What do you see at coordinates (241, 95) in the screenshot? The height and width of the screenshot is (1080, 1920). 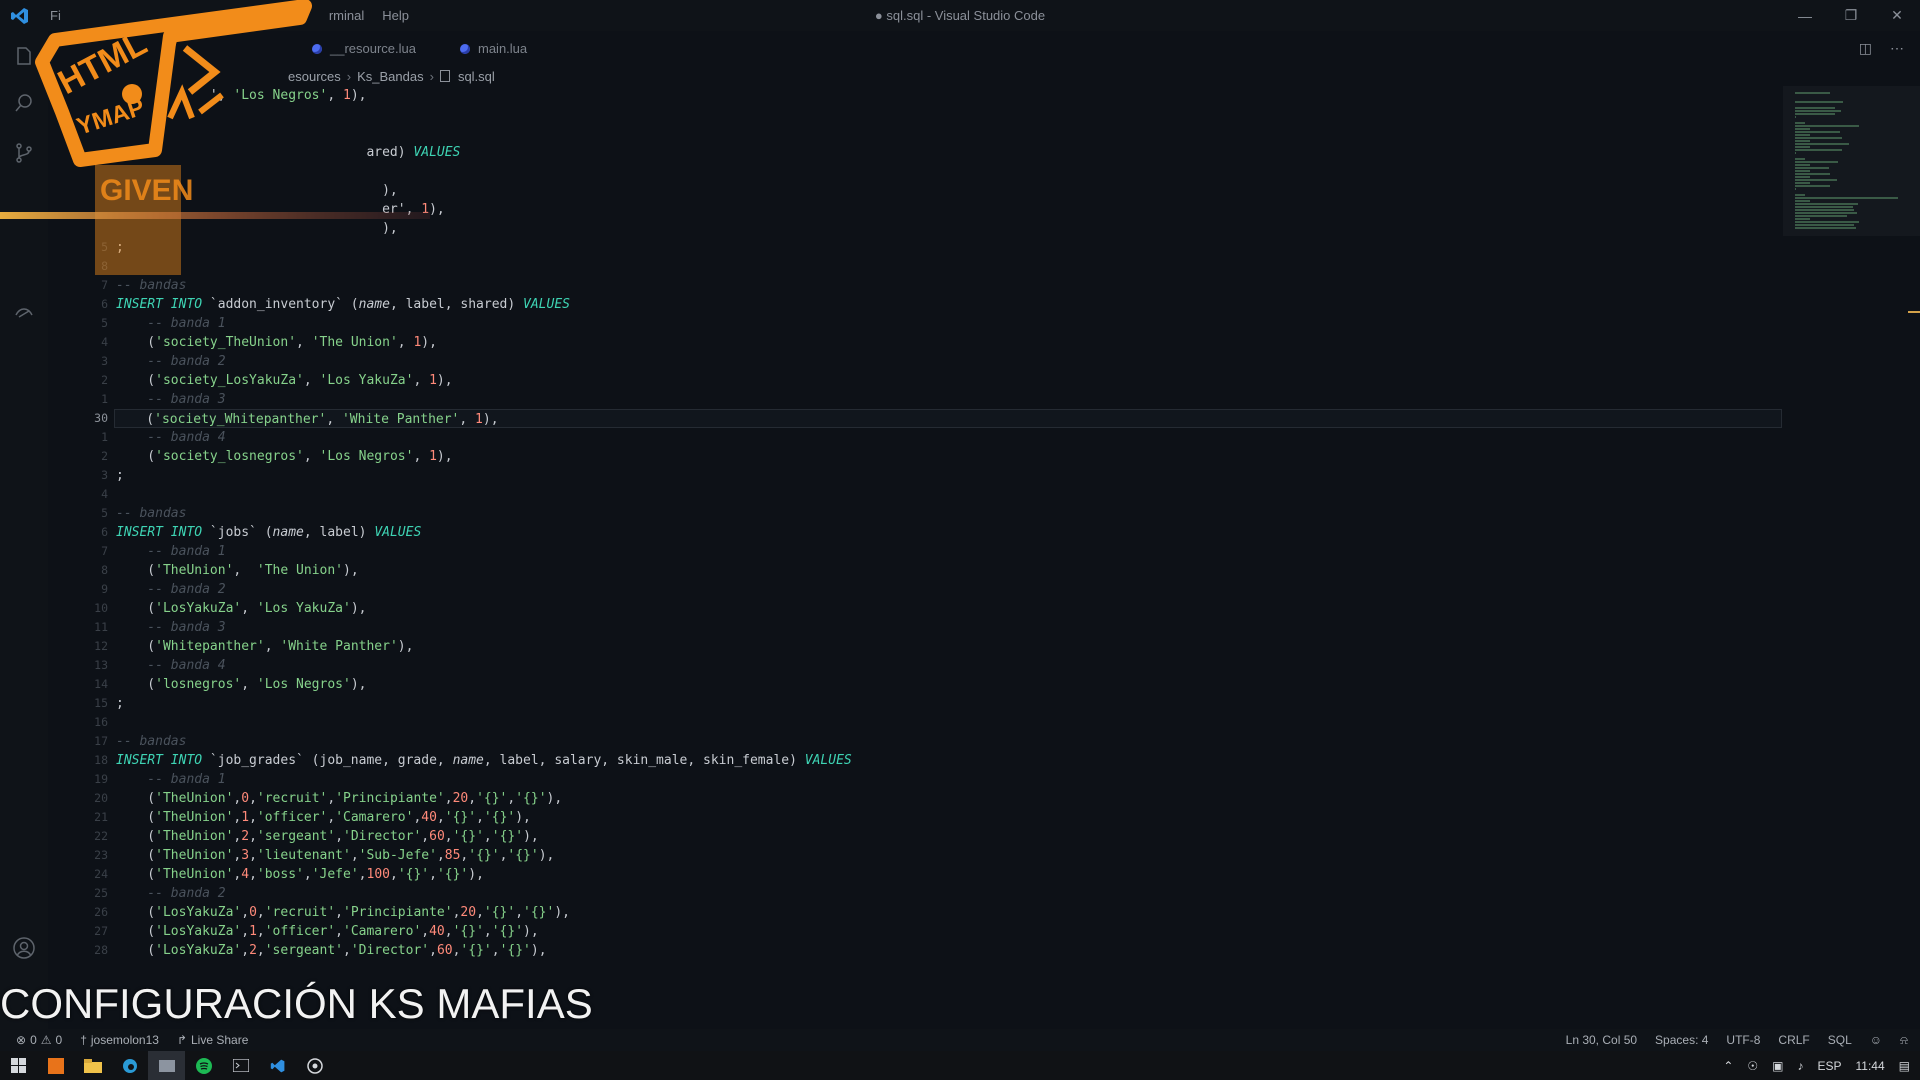 I see `code-line: ', 'Los Negros', 1),` at bounding box center [241, 95].